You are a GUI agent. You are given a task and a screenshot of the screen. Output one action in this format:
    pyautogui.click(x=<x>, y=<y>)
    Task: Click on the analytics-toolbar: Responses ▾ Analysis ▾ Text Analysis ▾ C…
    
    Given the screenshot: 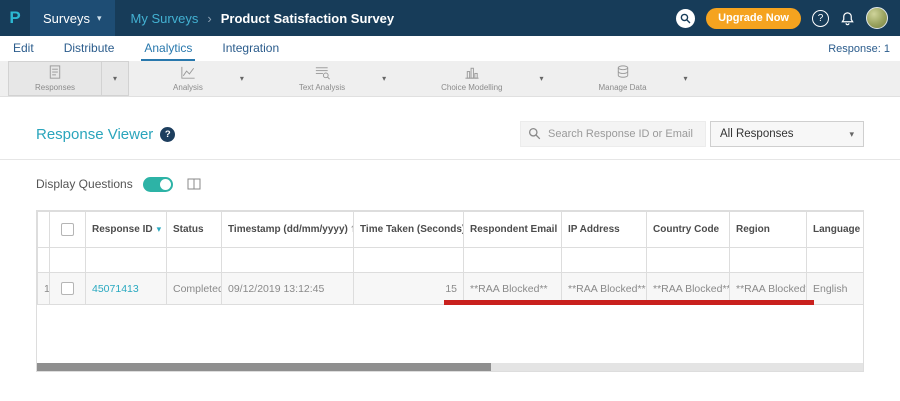 What is the action you would take?
    pyautogui.click(x=450, y=79)
    